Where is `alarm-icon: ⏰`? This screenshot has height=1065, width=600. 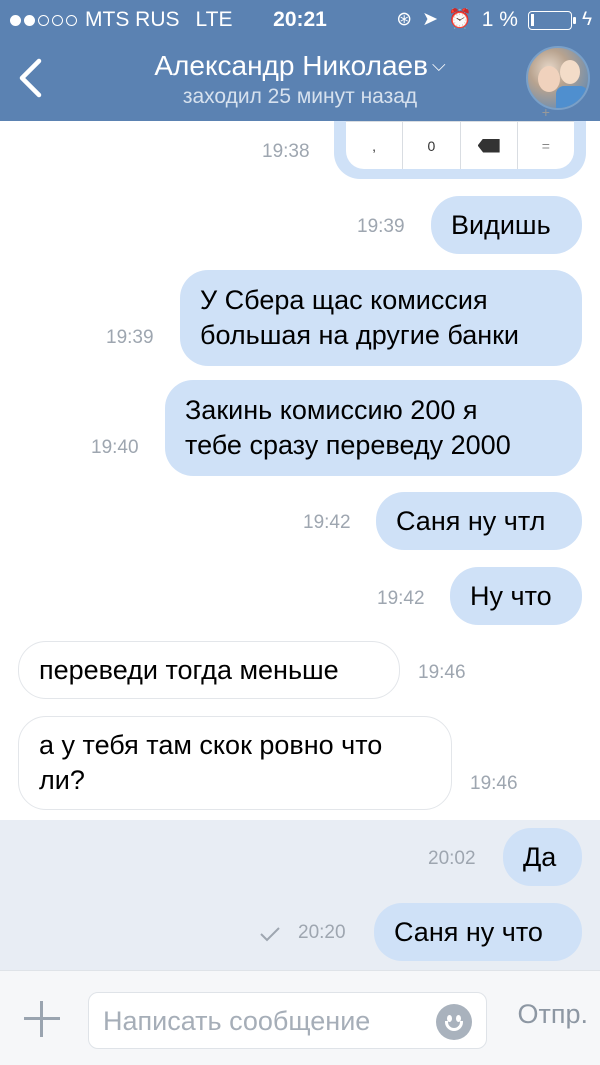
alarm-icon: ⏰ is located at coordinates (460, 19).